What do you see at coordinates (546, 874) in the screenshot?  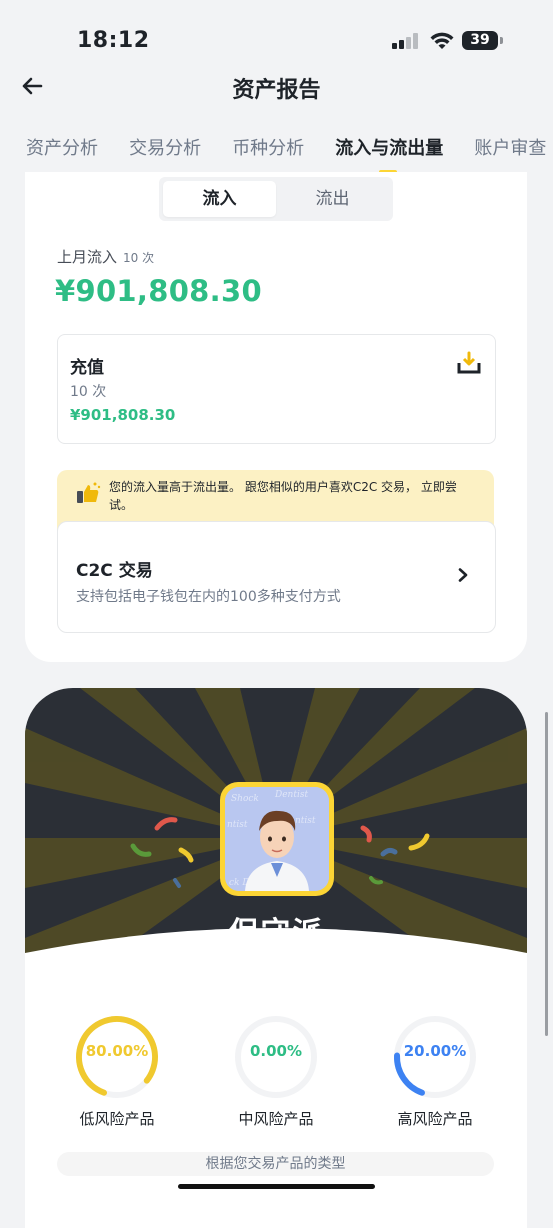 I see `scrollbar` at bounding box center [546, 874].